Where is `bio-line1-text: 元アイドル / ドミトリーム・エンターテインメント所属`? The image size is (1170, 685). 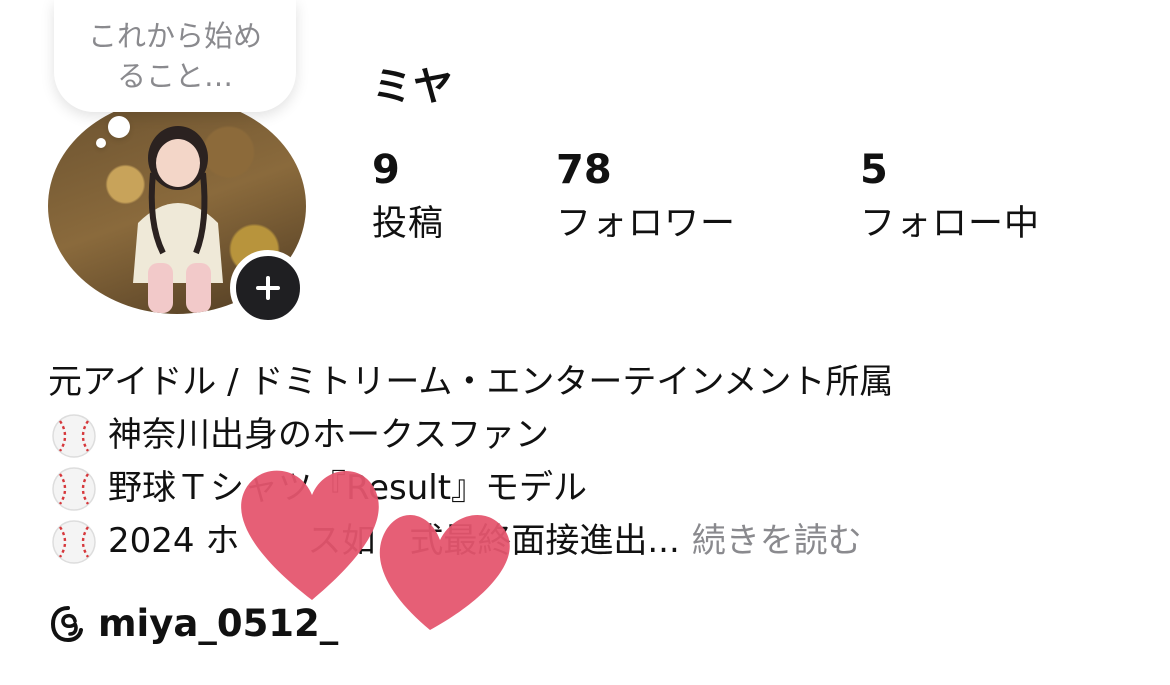
bio-line1-text: 元アイドル / ドミトリーム・エンターテインメント所属 is located at coordinates (471, 382).